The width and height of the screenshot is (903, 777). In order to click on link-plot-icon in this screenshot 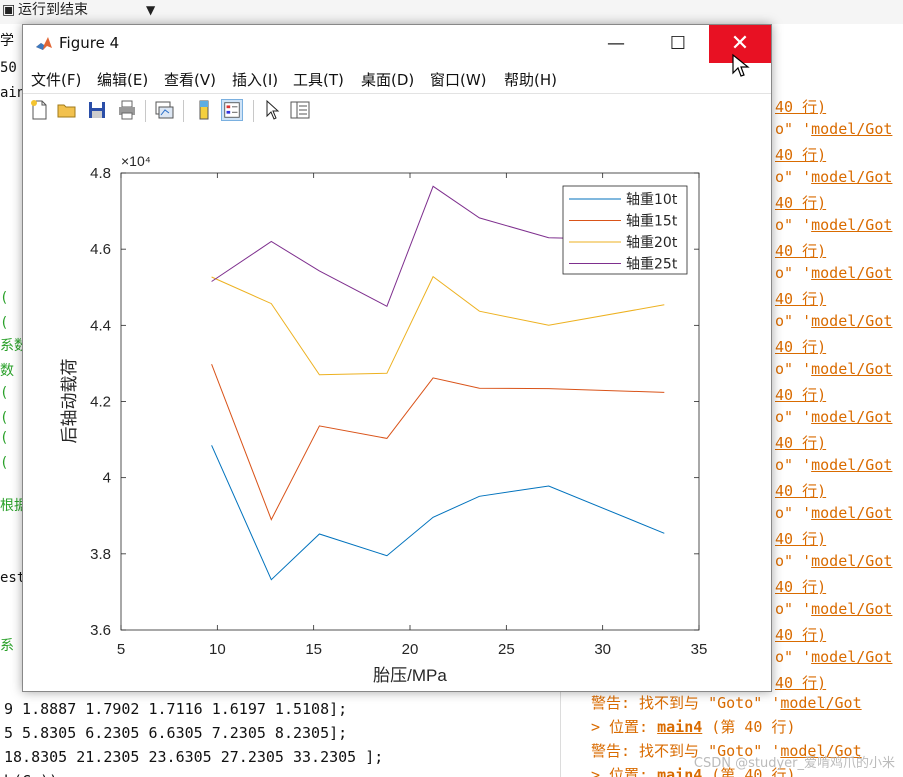, I will do `click(164, 110)`.